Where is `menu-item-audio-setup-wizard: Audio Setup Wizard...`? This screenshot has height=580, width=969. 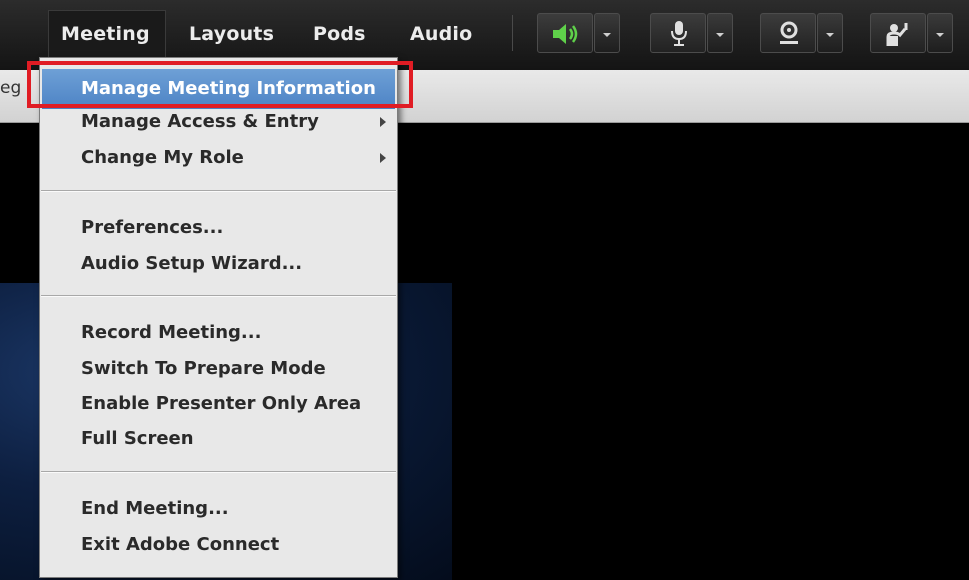 menu-item-audio-setup-wizard: Audio Setup Wizard... is located at coordinates (191, 263).